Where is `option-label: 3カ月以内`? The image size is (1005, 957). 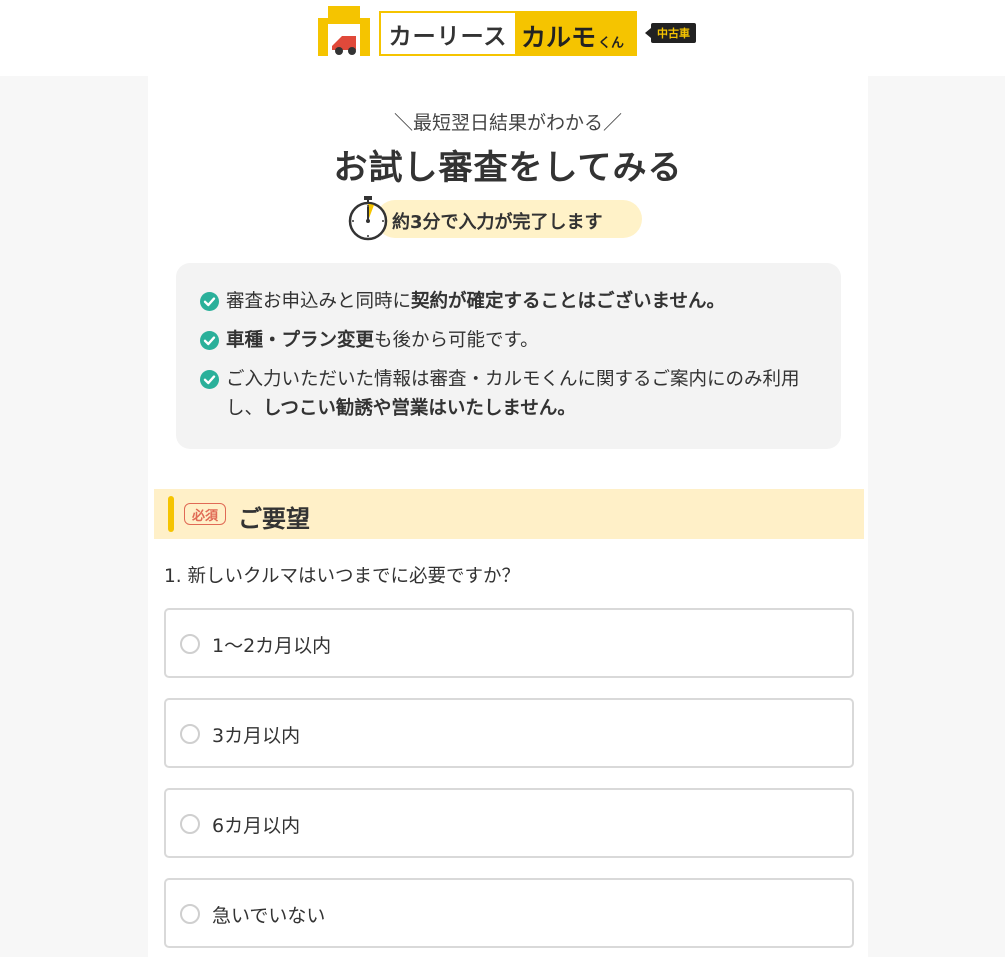
option-label: 3カ月以内 is located at coordinates (256, 736).